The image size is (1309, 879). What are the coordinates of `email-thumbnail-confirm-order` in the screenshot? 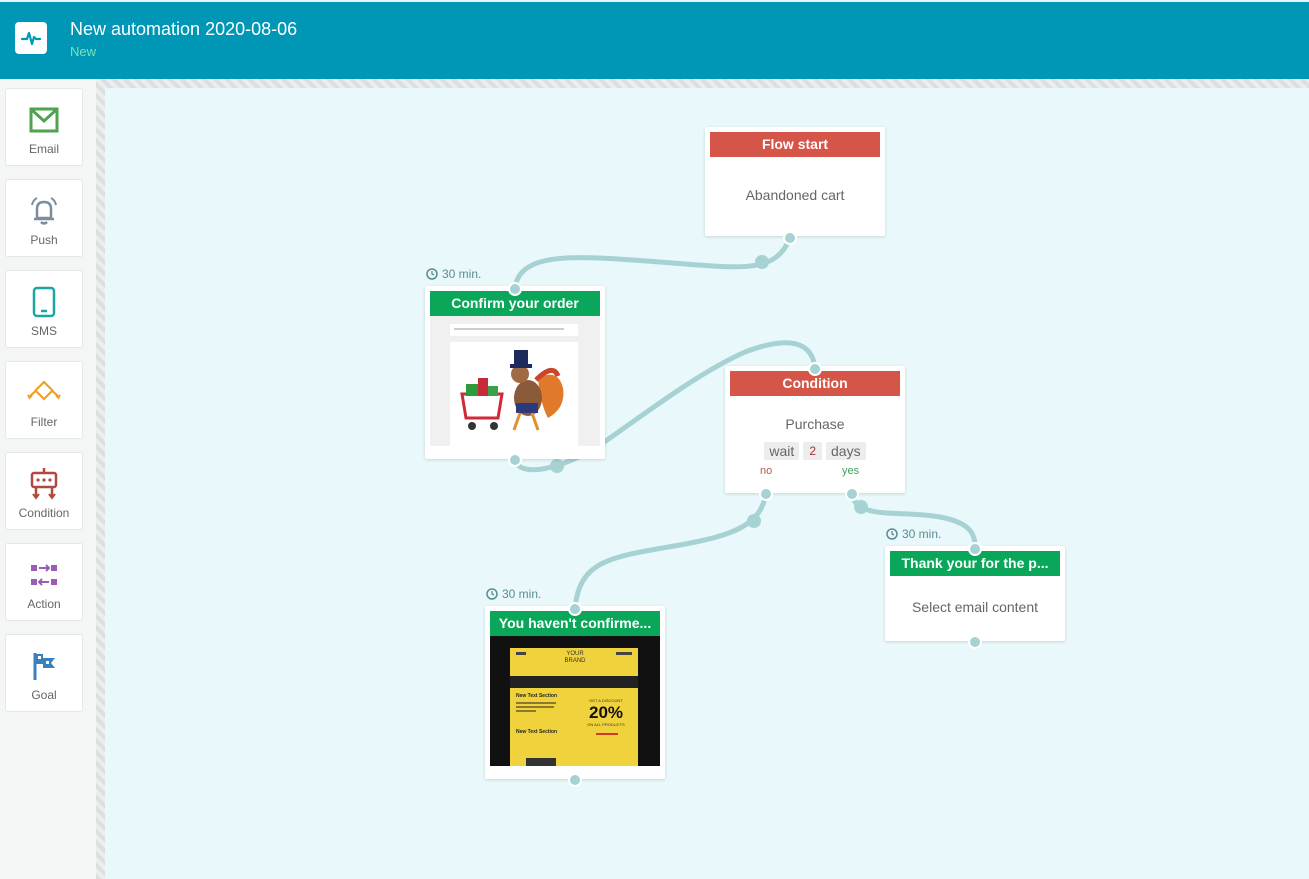 It's located at (515, 381).